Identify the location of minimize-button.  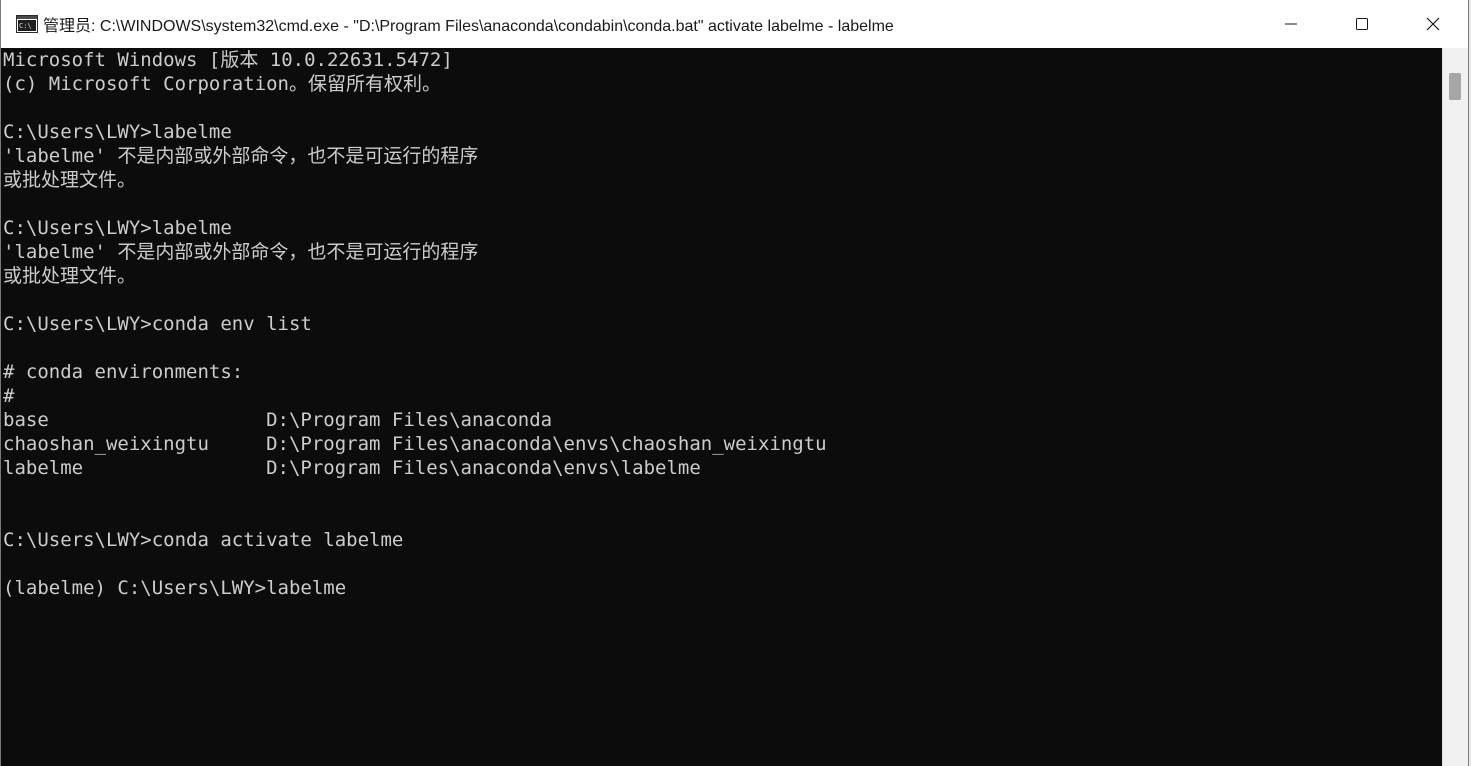
(1290, 24).